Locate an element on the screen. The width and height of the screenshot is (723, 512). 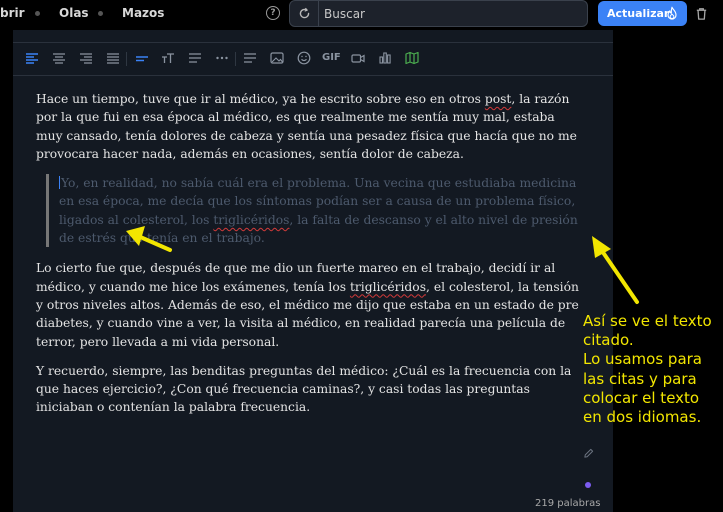
arrow-to-quote is located at coordinates (149, 239).